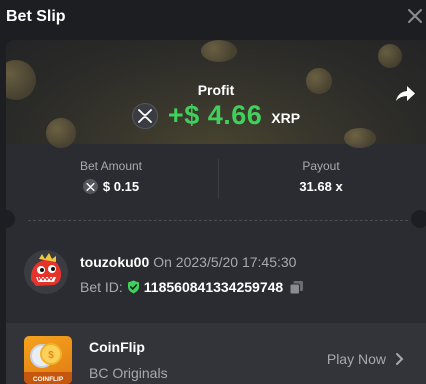 The width and height of the screenshot is (426, 384). Describe the element at coordinates (114, 262) in the screenshot. I see `username: touzoku00` at that location.